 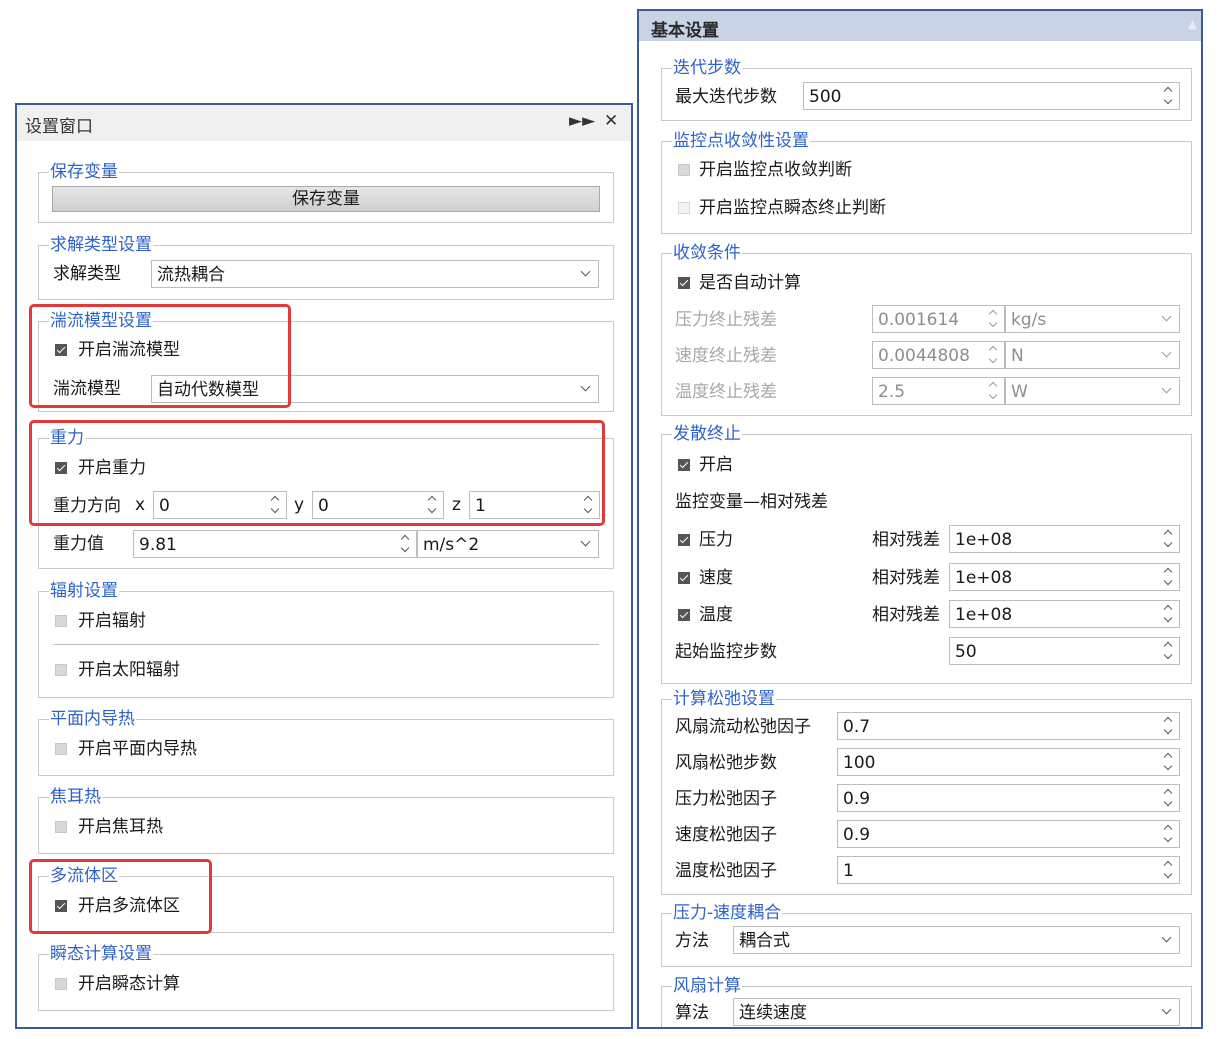 I want to click on pressure-residual-label: 压力终止残差, so click(x=726, y=320).